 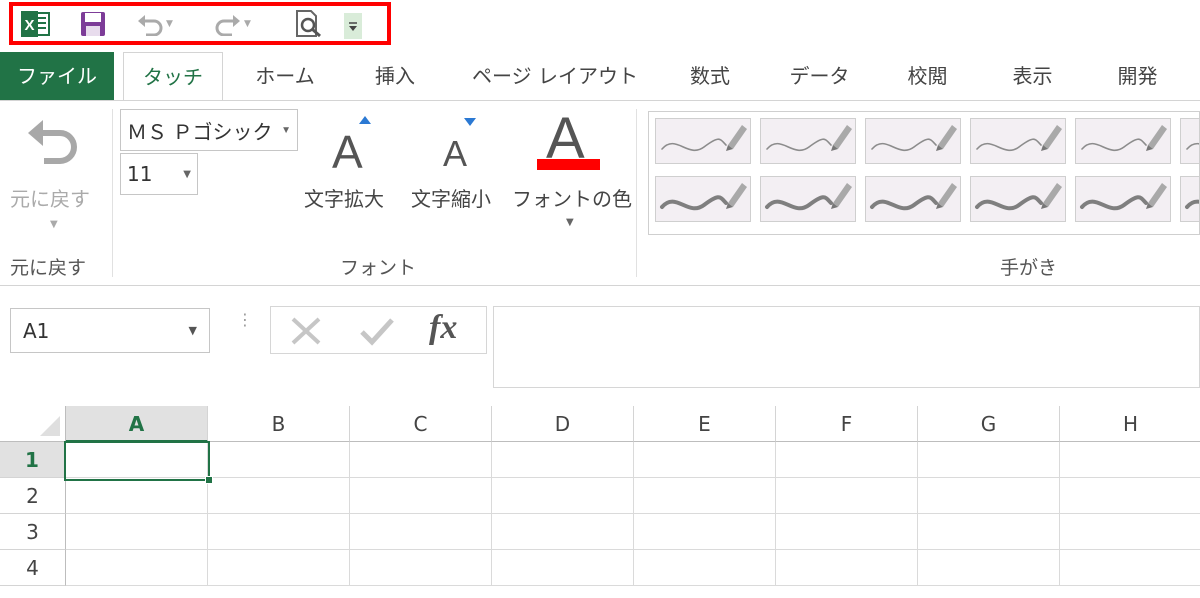 What do you see at coordinates (344, 199) in the screenshot?
I see `grow-font-label: 文字拡大` at bounding box center [344, 199].